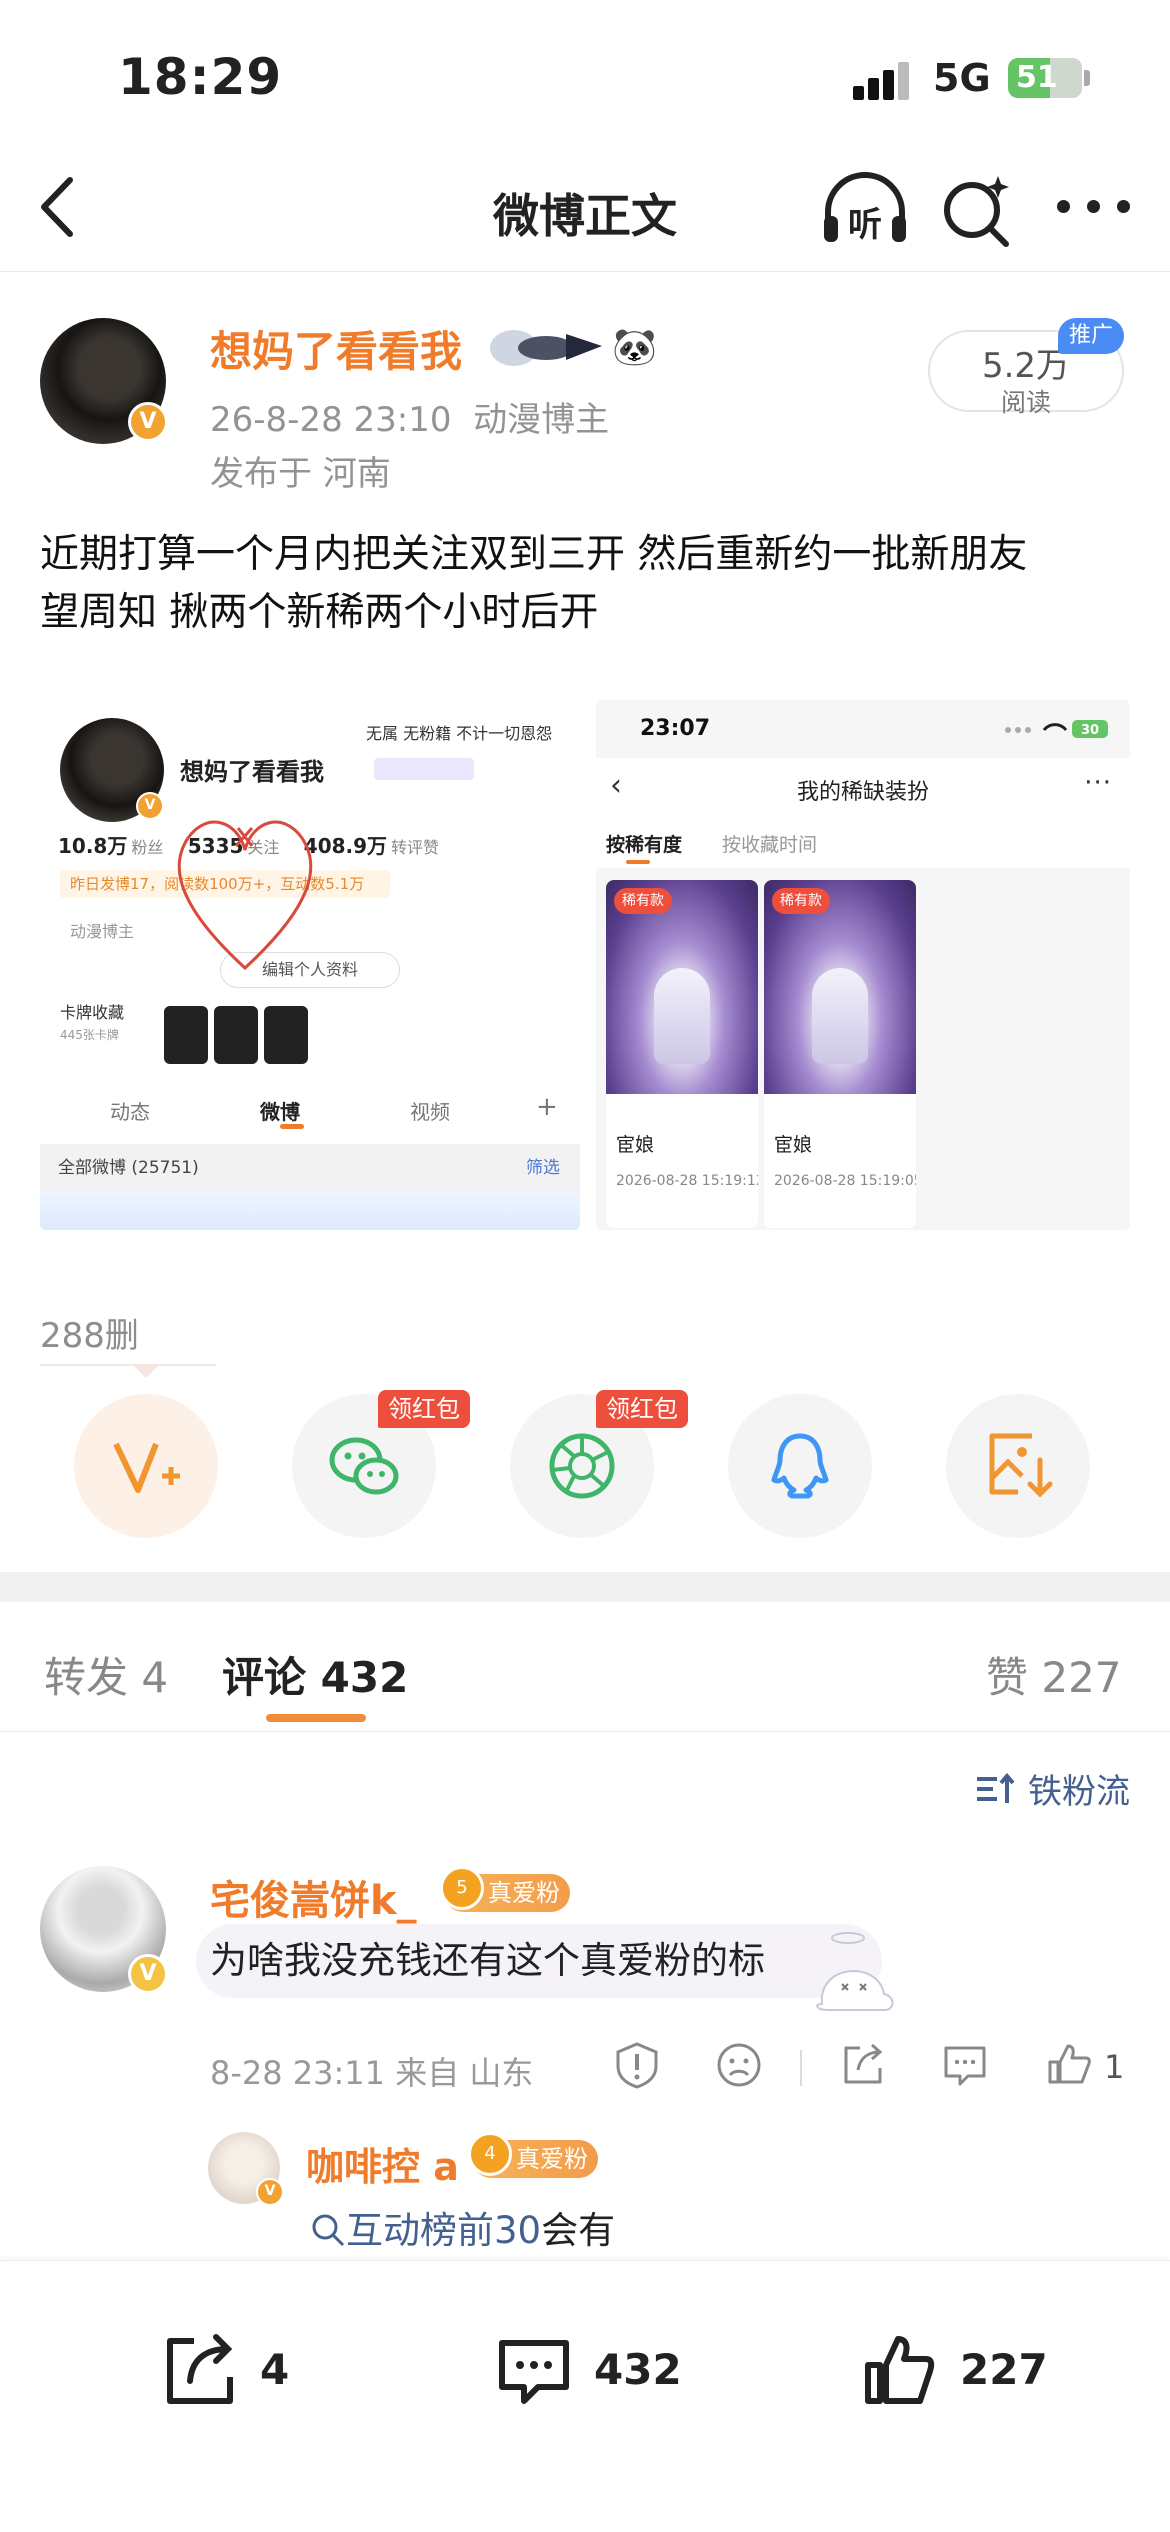 The image size is (1170, 2532). Describe the element at coordinates (200, 2369) in the screenshot. I see `repost-icon` at that location.